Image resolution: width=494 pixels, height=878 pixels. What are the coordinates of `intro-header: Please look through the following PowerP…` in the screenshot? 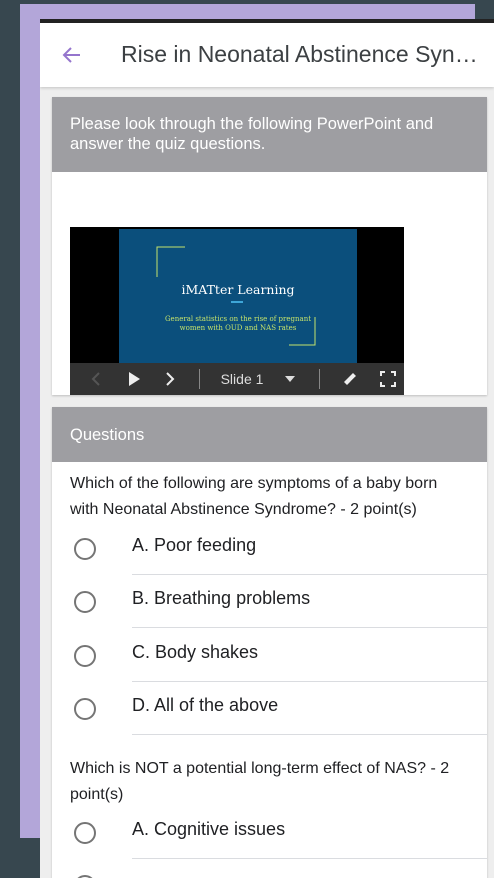 It's located at (269, 134).